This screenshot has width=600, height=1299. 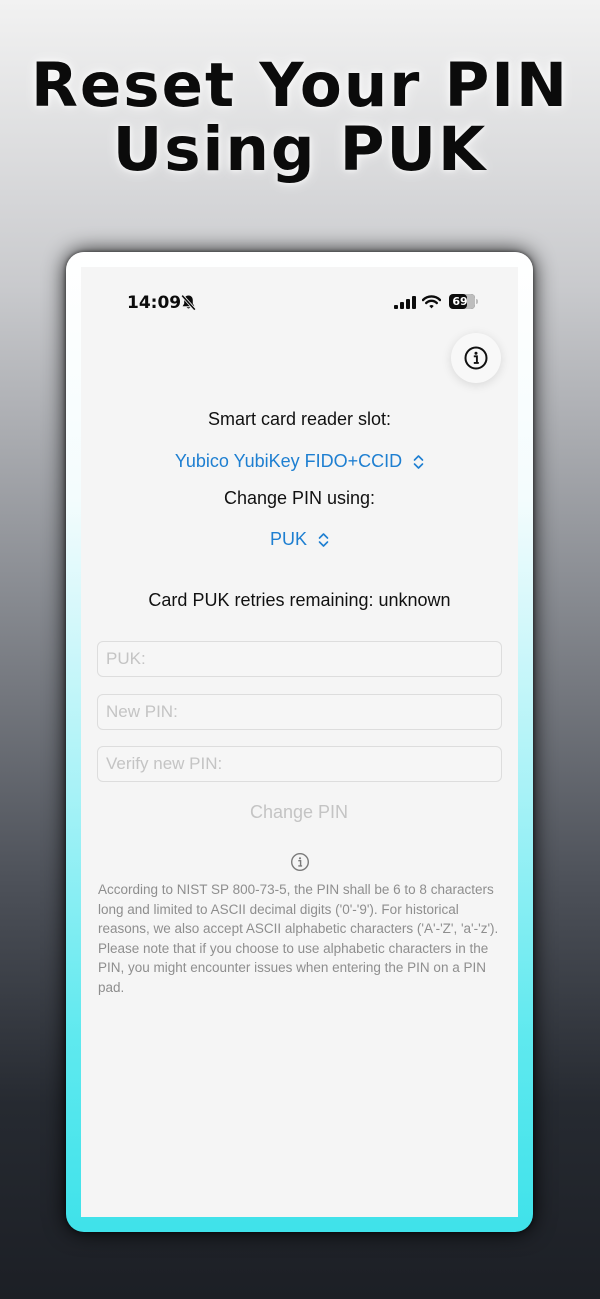 What do you see at coordinates (299, 764) in the screenshot?
I see `verify-pin-input` at bounding box center [299, 764].